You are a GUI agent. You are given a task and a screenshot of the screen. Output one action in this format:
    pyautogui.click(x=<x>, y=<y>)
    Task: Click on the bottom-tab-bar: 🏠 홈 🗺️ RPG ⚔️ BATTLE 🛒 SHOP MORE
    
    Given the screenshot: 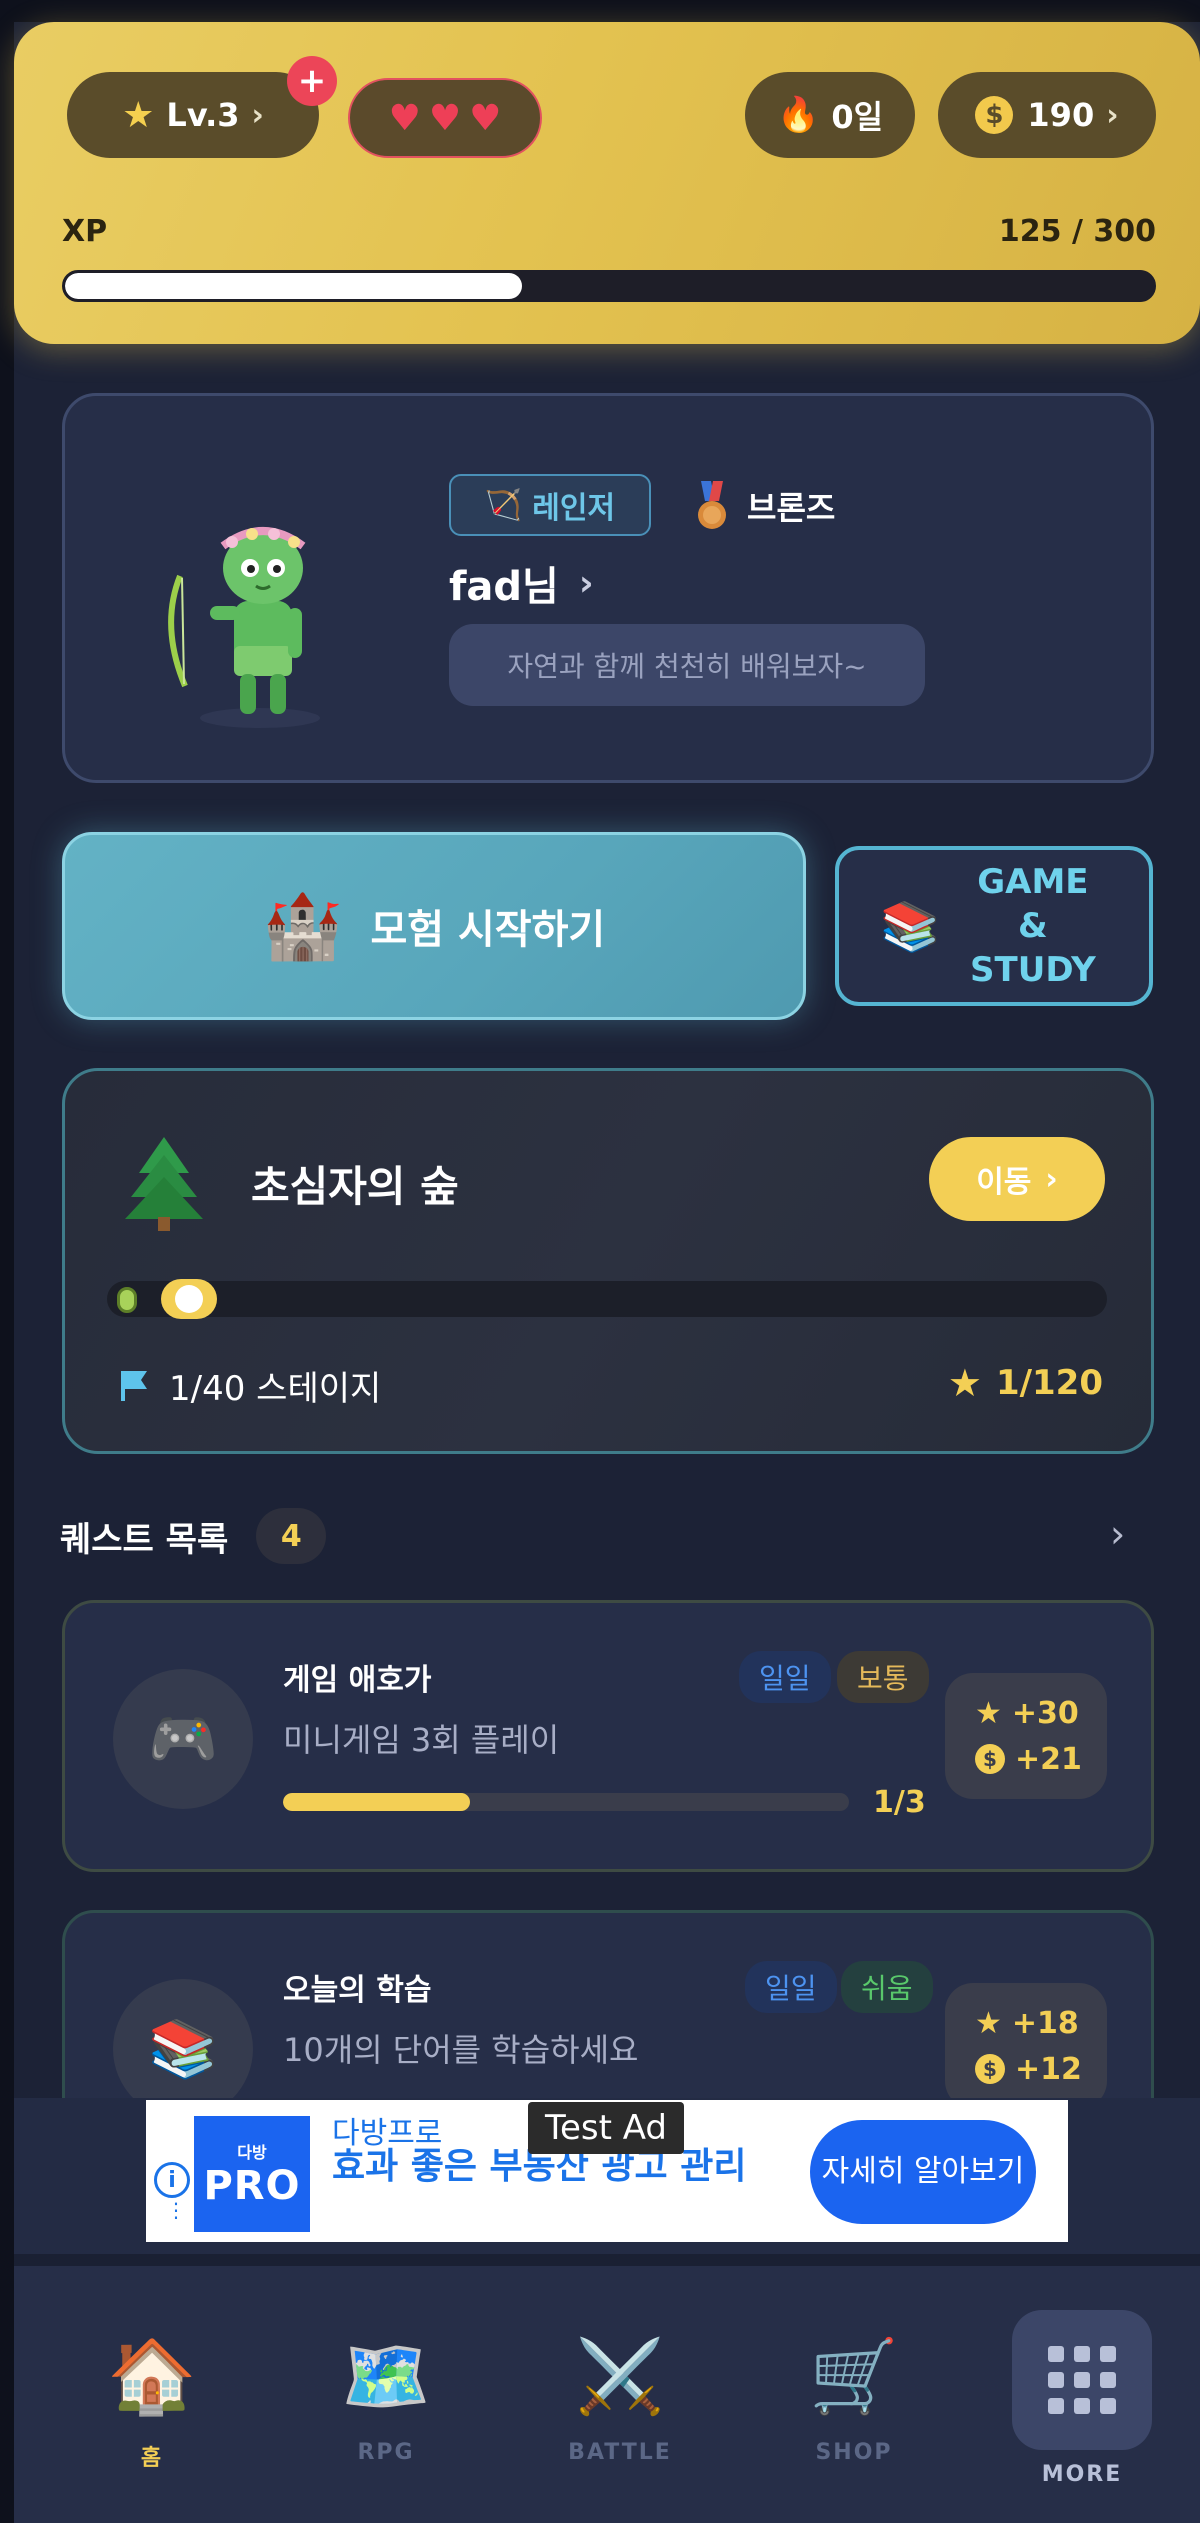 What is the action you would take?
    pyautogui.click(x=607, y=2388)
    